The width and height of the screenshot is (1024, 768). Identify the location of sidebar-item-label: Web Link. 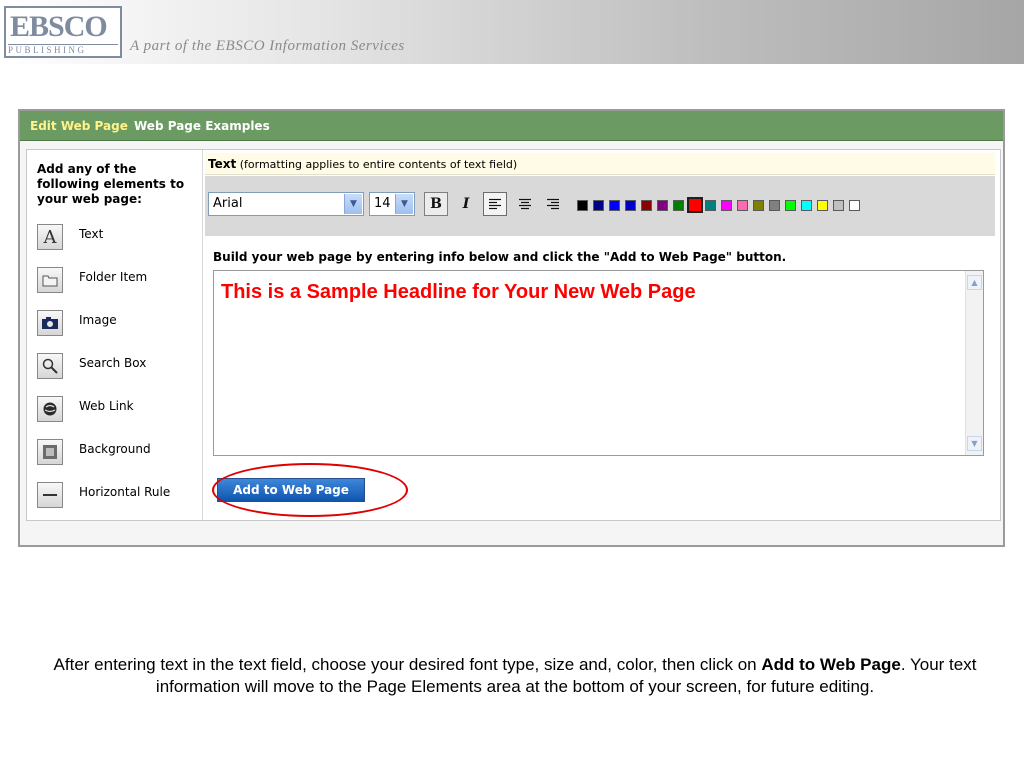
(106, 406).